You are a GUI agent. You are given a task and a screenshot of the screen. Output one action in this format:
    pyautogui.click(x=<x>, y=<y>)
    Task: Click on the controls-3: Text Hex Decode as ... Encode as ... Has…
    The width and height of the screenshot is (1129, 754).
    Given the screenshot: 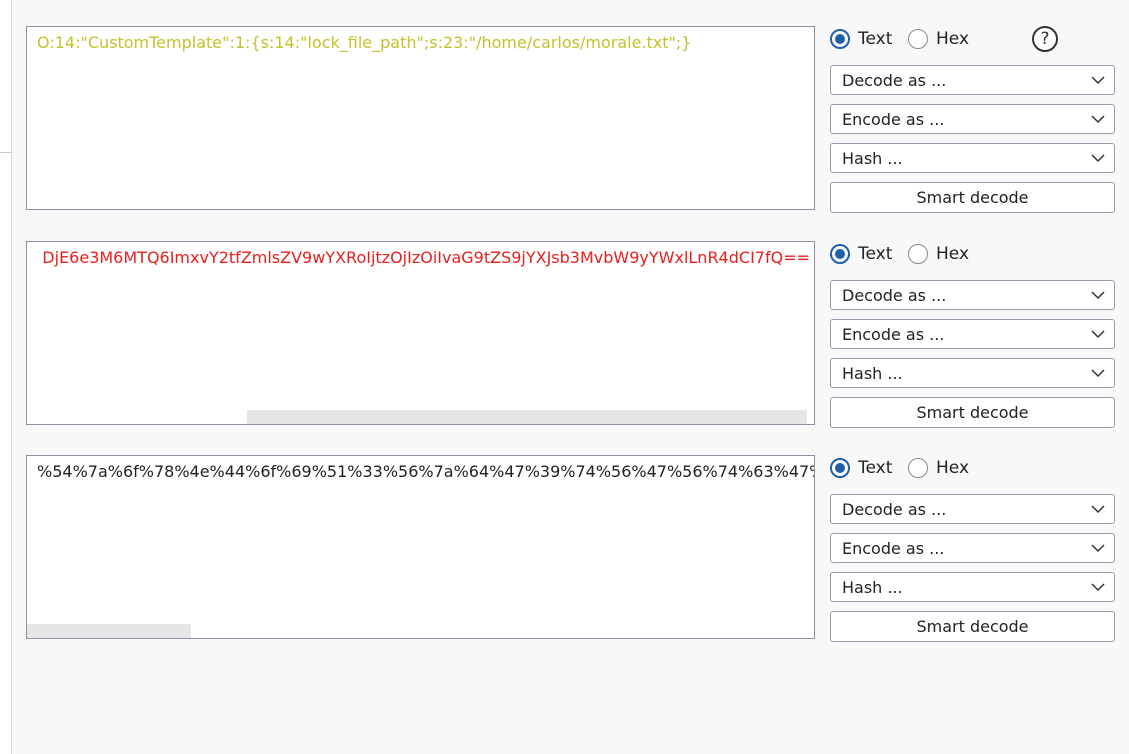 What is the action you would take?
    pyautogui.click(x=972, y=548)
    